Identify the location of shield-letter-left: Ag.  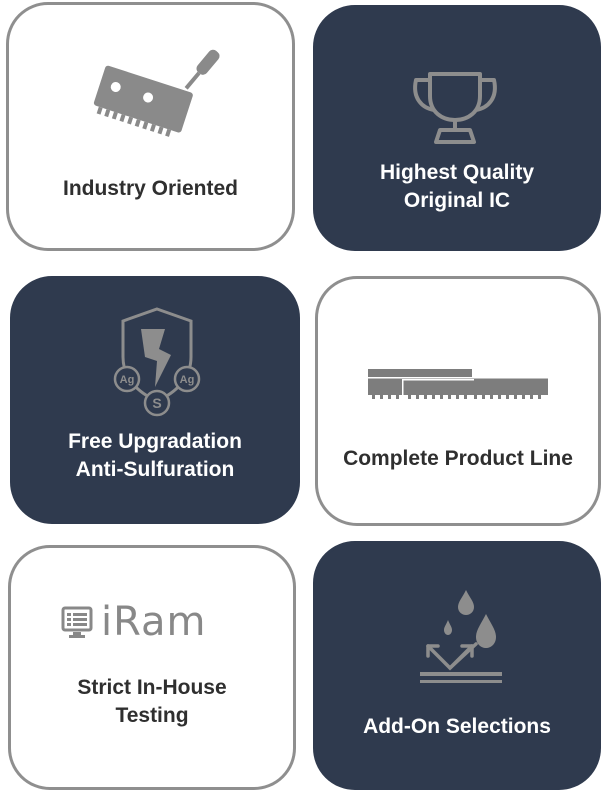
(127, 380).